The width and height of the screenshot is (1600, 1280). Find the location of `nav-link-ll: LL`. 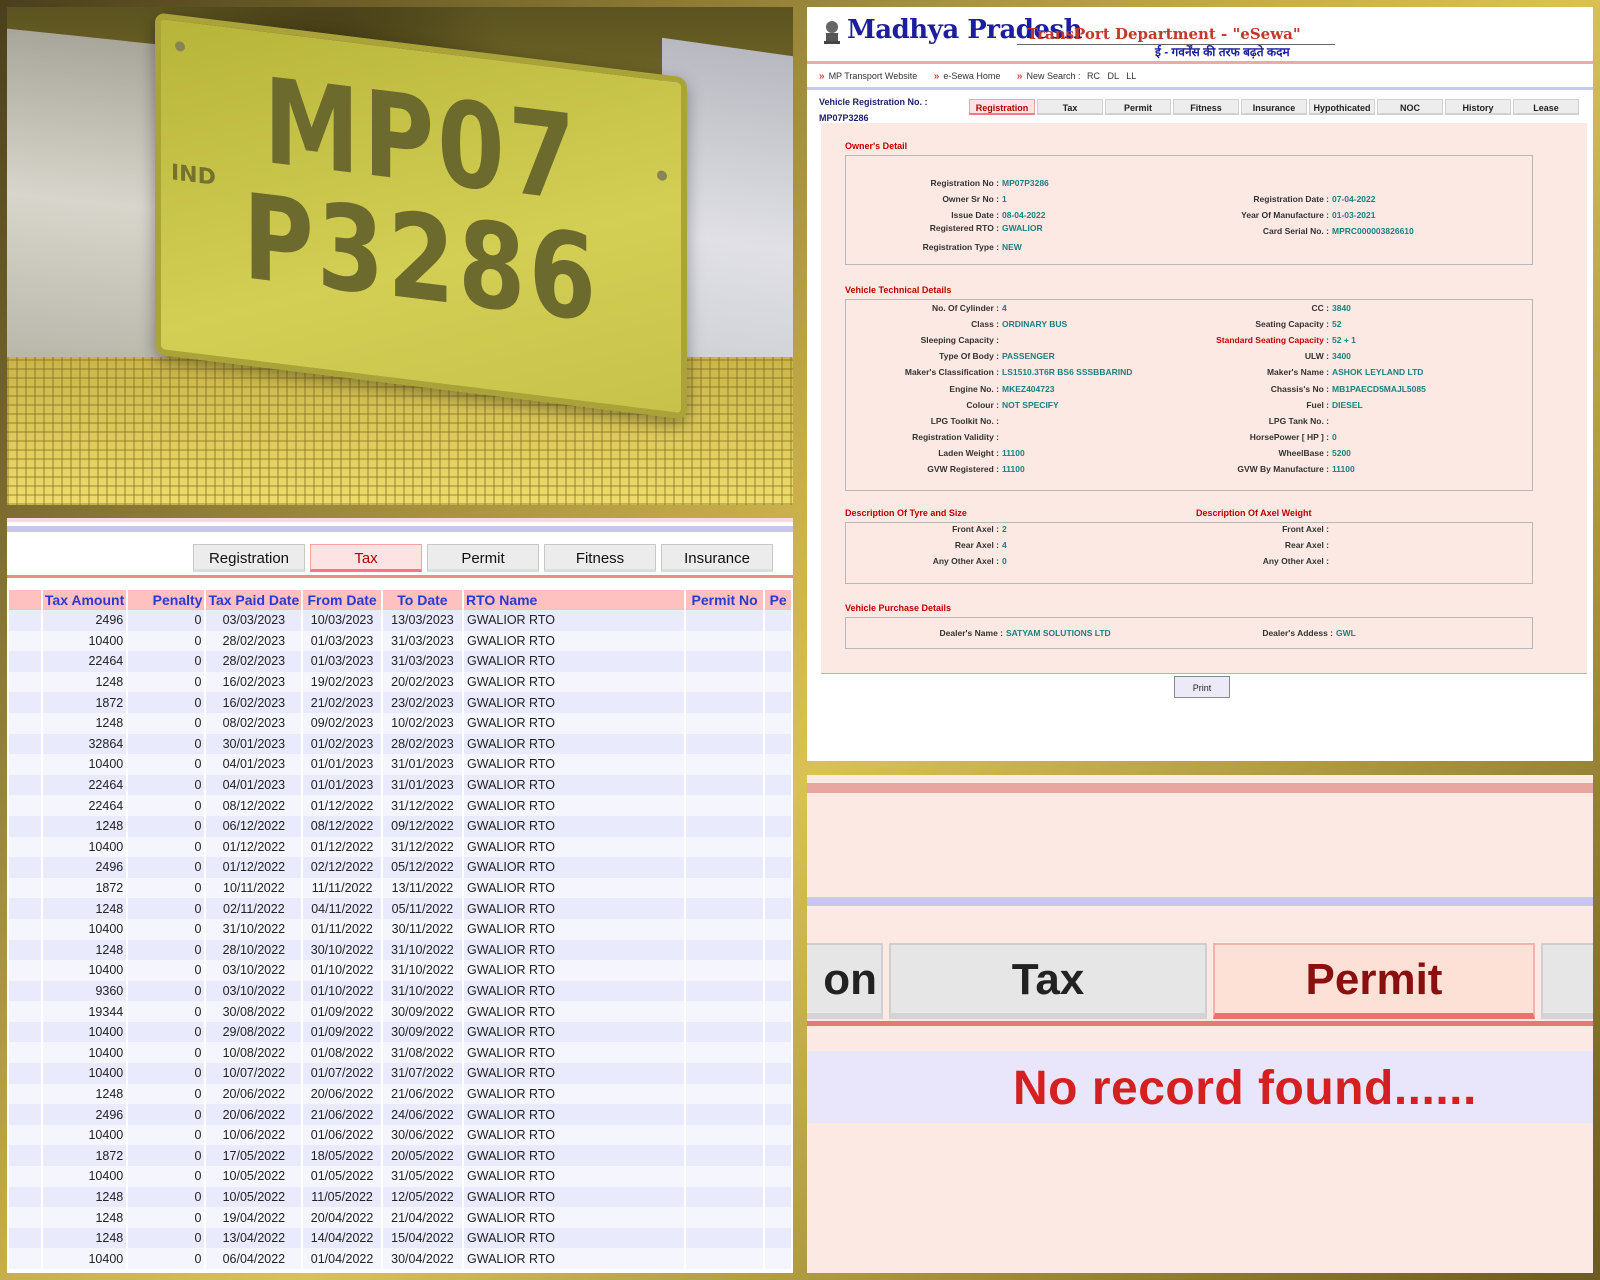

nav-link-ll: LL is located at coordinates (1131, 76).